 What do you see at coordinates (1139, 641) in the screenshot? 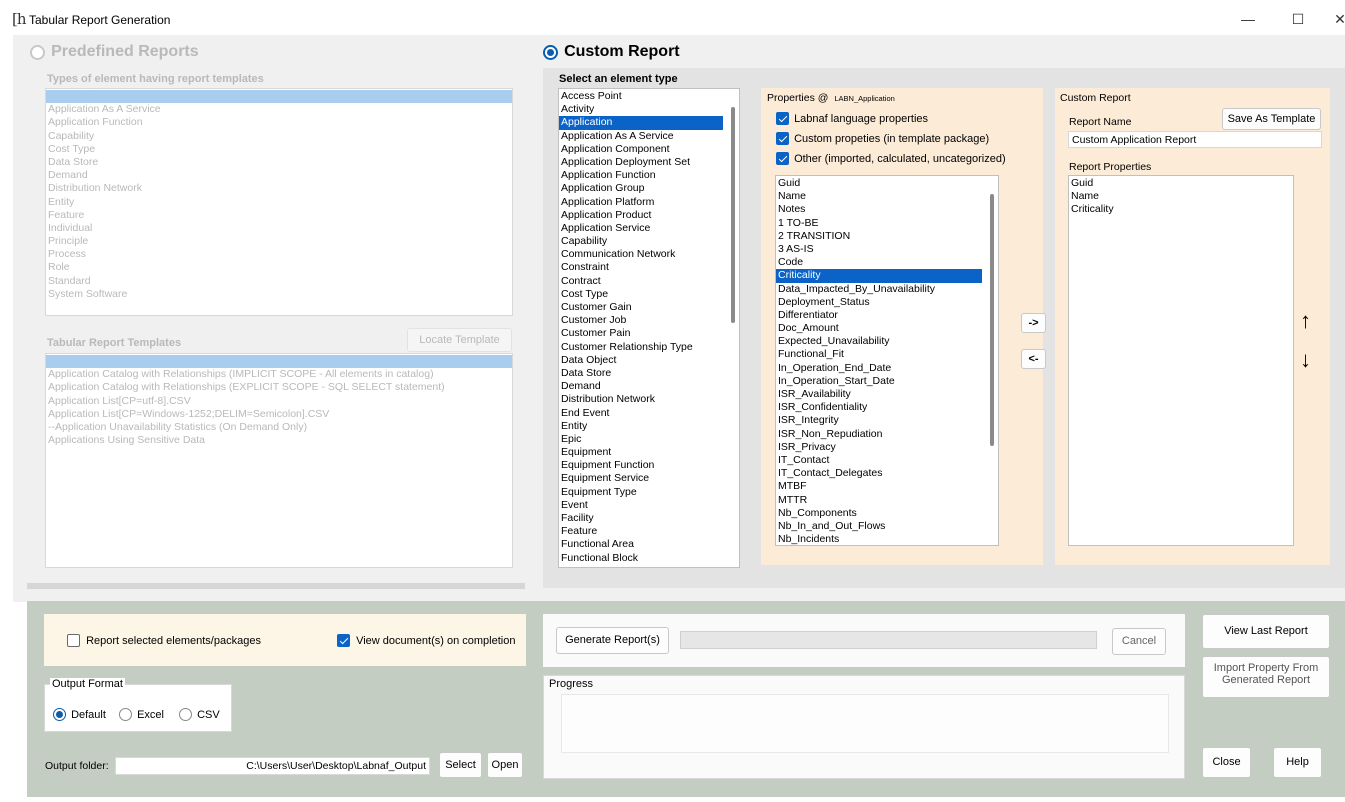
I see `cancel-button: Cancel` at bounding box center [1139, 641].